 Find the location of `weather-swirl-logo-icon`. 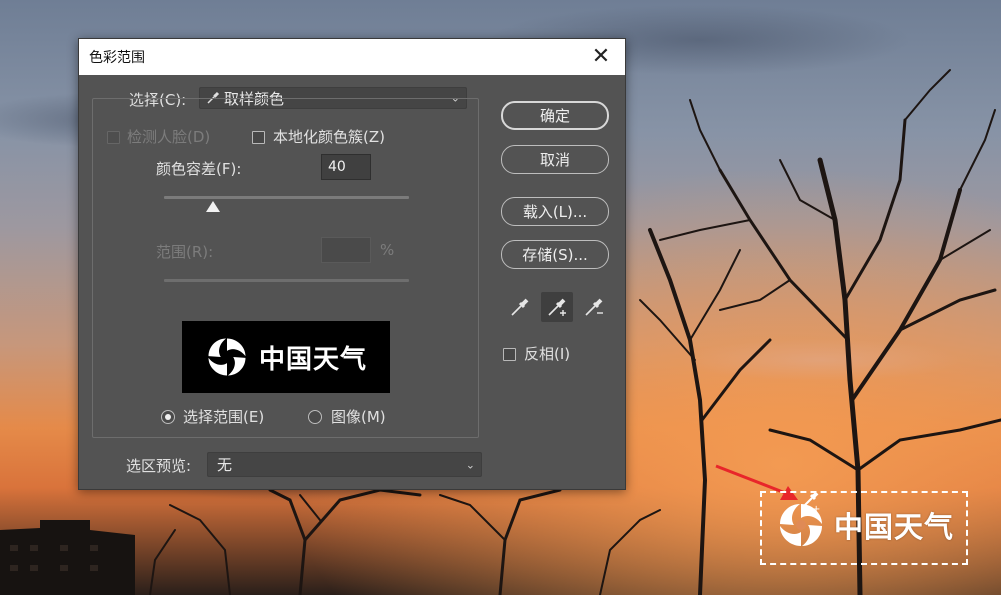

weather-swirl-logo-icon is located at coordinates (227, 357).